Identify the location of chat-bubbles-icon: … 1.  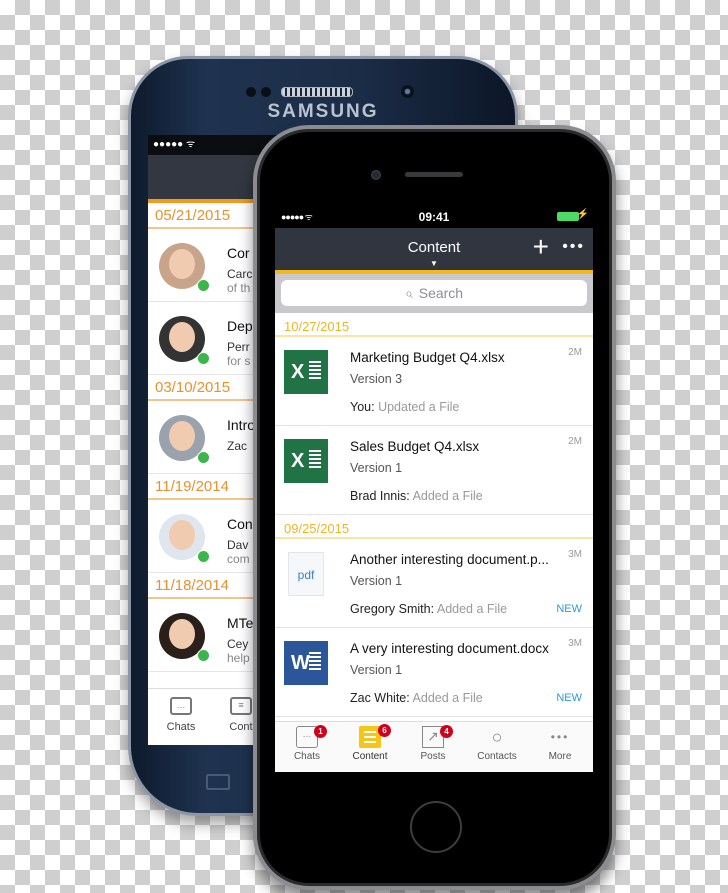
(311, 736).